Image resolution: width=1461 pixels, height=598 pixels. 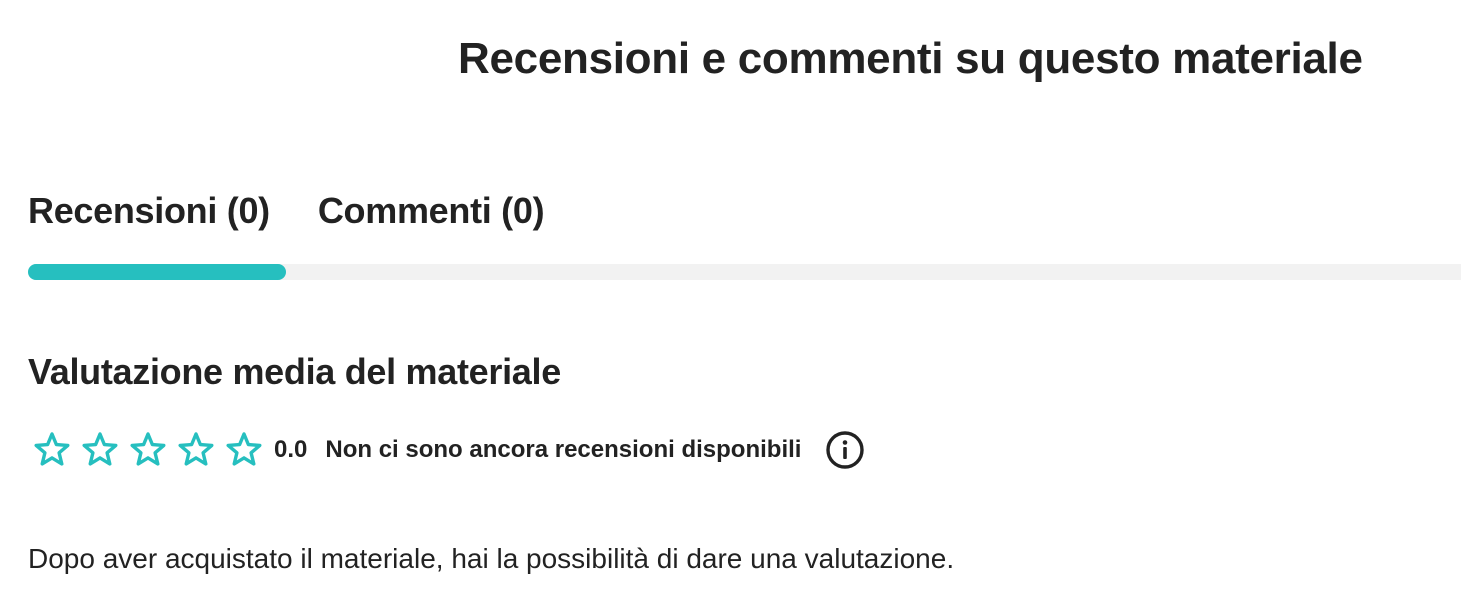 What do you see at coordinates (157, 272) in the screenshot?
I see `active-tab-indicator` at bounding box center [157, 272].